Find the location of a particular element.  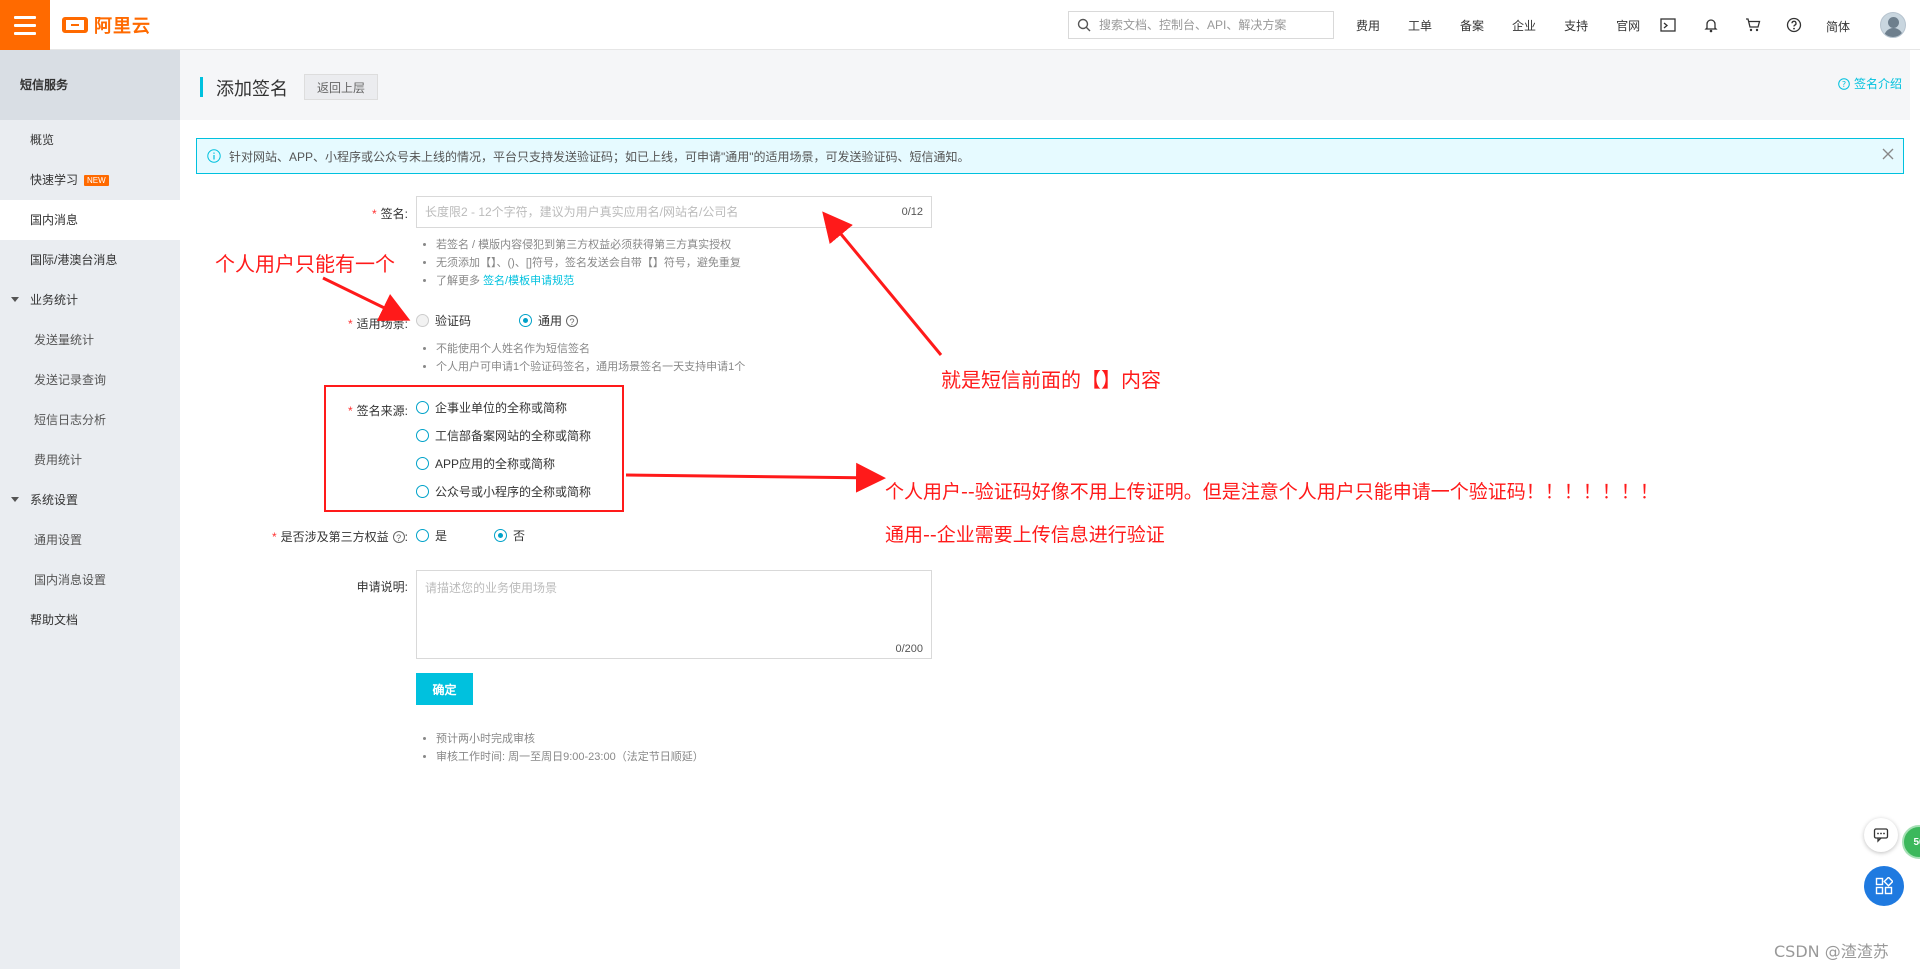

sidebar-item-label: 短信日志分析 is located at coordinates (70, 420).